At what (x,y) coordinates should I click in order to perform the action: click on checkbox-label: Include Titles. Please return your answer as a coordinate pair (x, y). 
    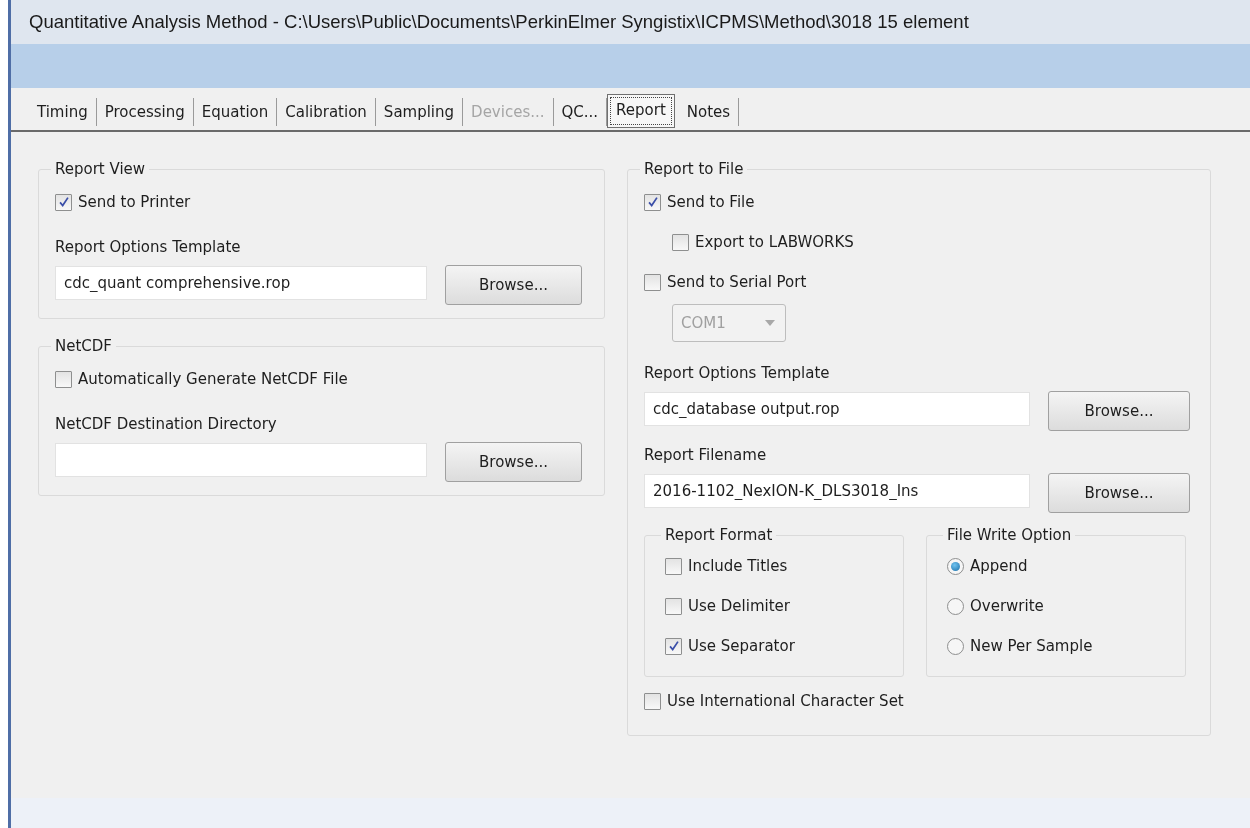
    Looking at the image, I should click on (738, 566).